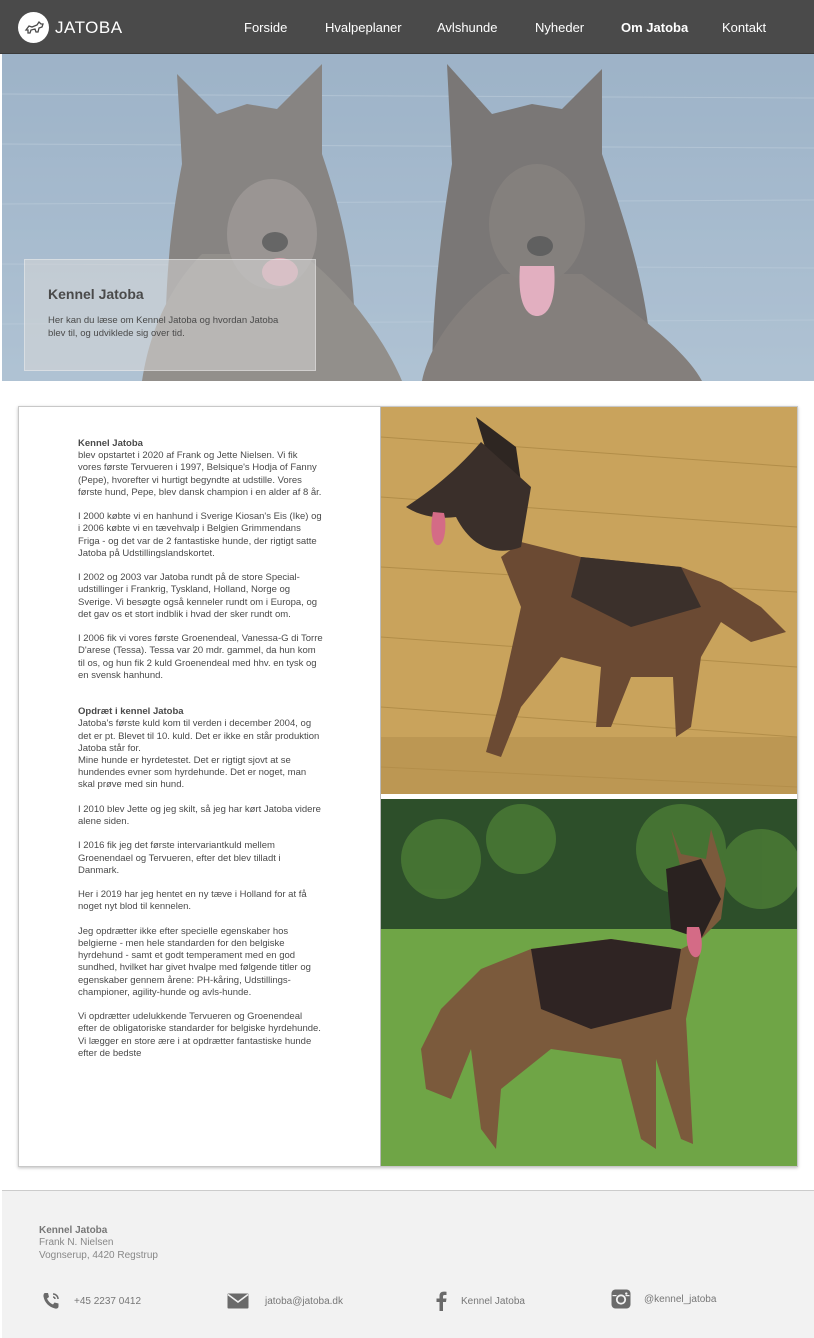 The height and width of the screenshot is (1338, 814). I want to click on instagram-icon, so click(621, 1299).